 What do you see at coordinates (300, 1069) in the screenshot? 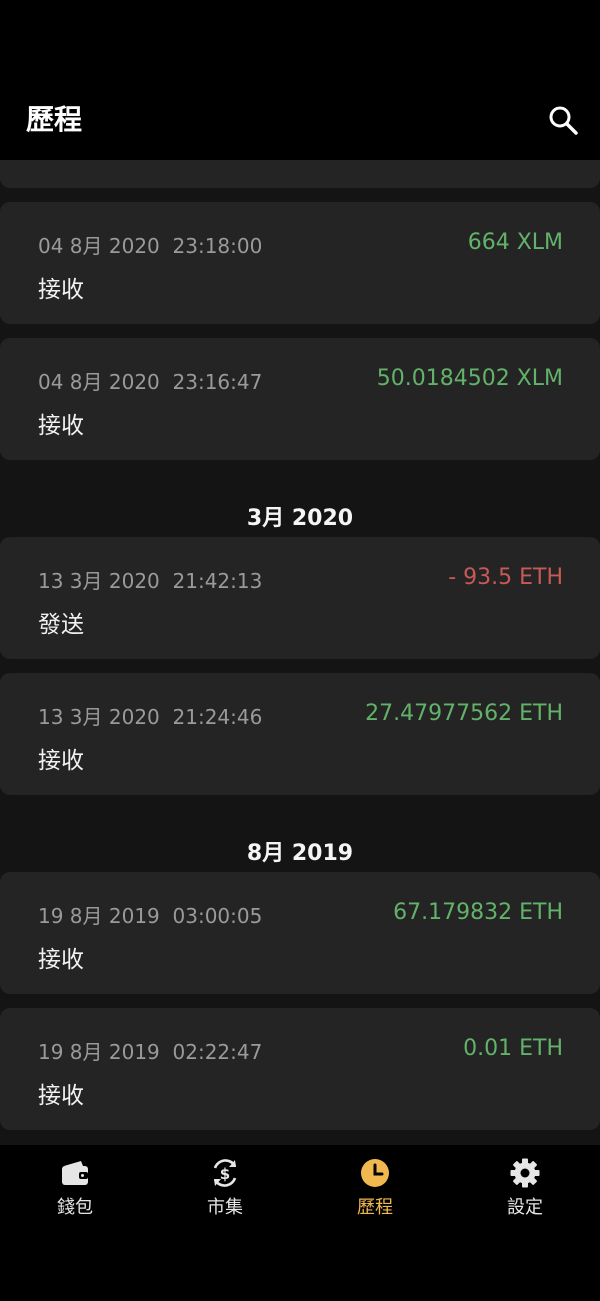
I see `transaction-item: 19 8月 2019 02:22:47 接收 0.01 ETH` at bounding box center [300, 1069].